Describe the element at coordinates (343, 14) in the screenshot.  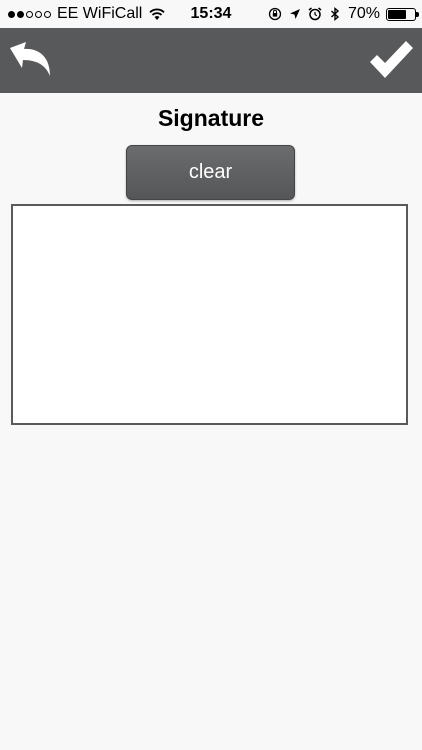
I see `status-right: 70%` at that location.